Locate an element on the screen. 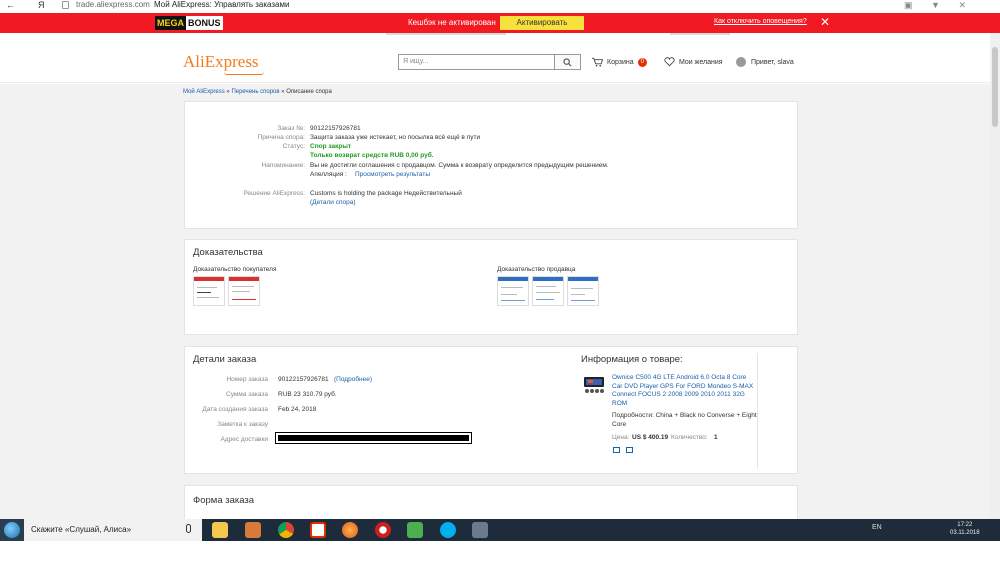  aliexpress-logo: AliExpress is located at coordinates (221, 62).